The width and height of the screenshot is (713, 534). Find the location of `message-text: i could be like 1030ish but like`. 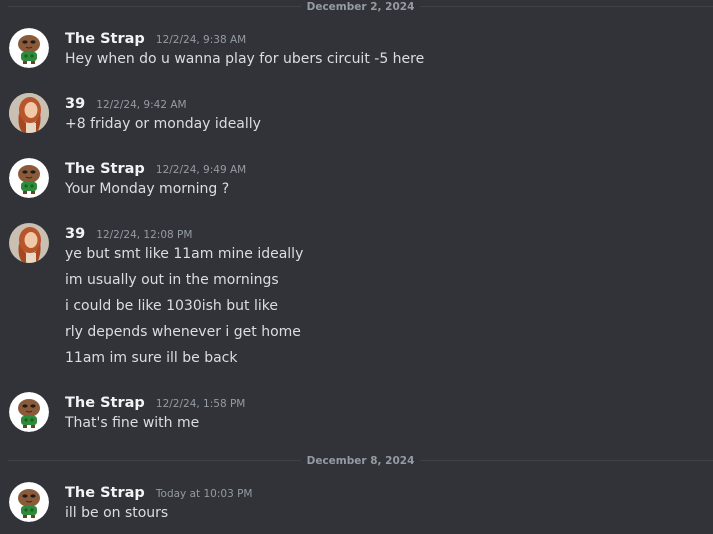

message-text: i could be like 1030ish but like is located at coordinates (171, 306).